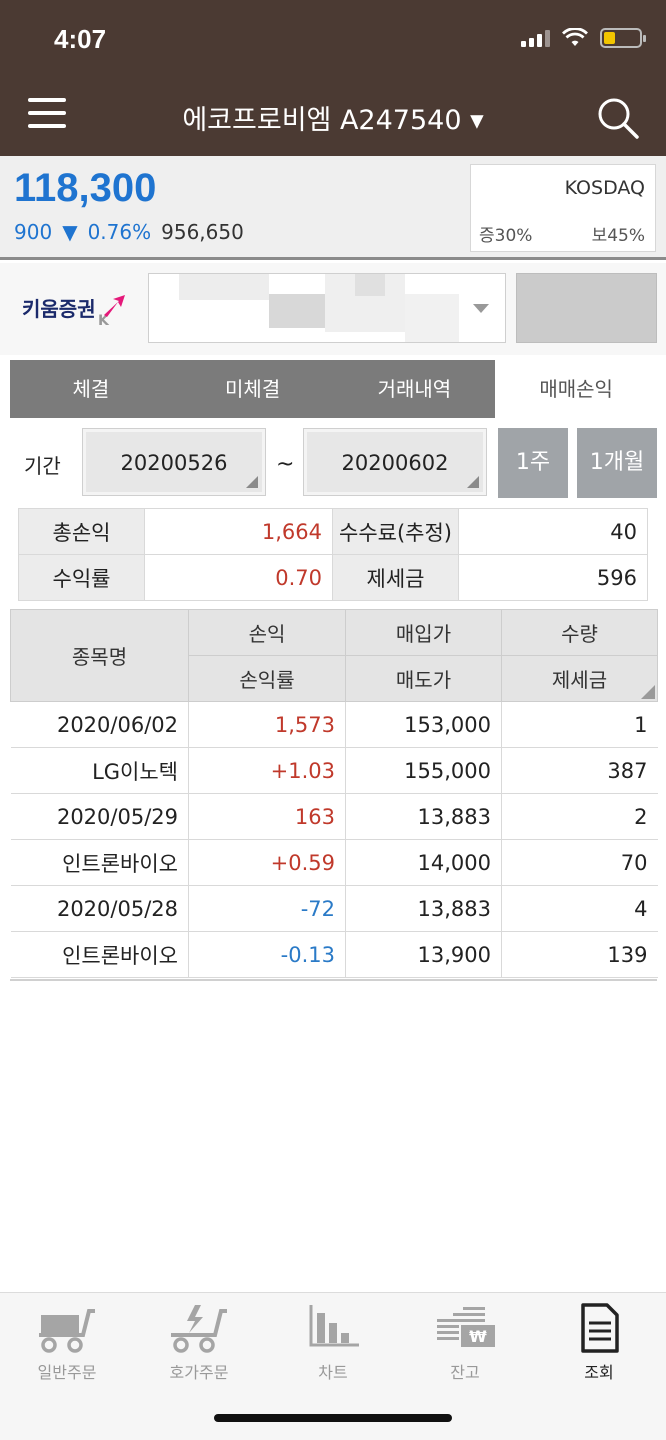 The height and width of the screenshot is (1440, 666). I want to click on cart-bolt-icon, so click(199, 1329).